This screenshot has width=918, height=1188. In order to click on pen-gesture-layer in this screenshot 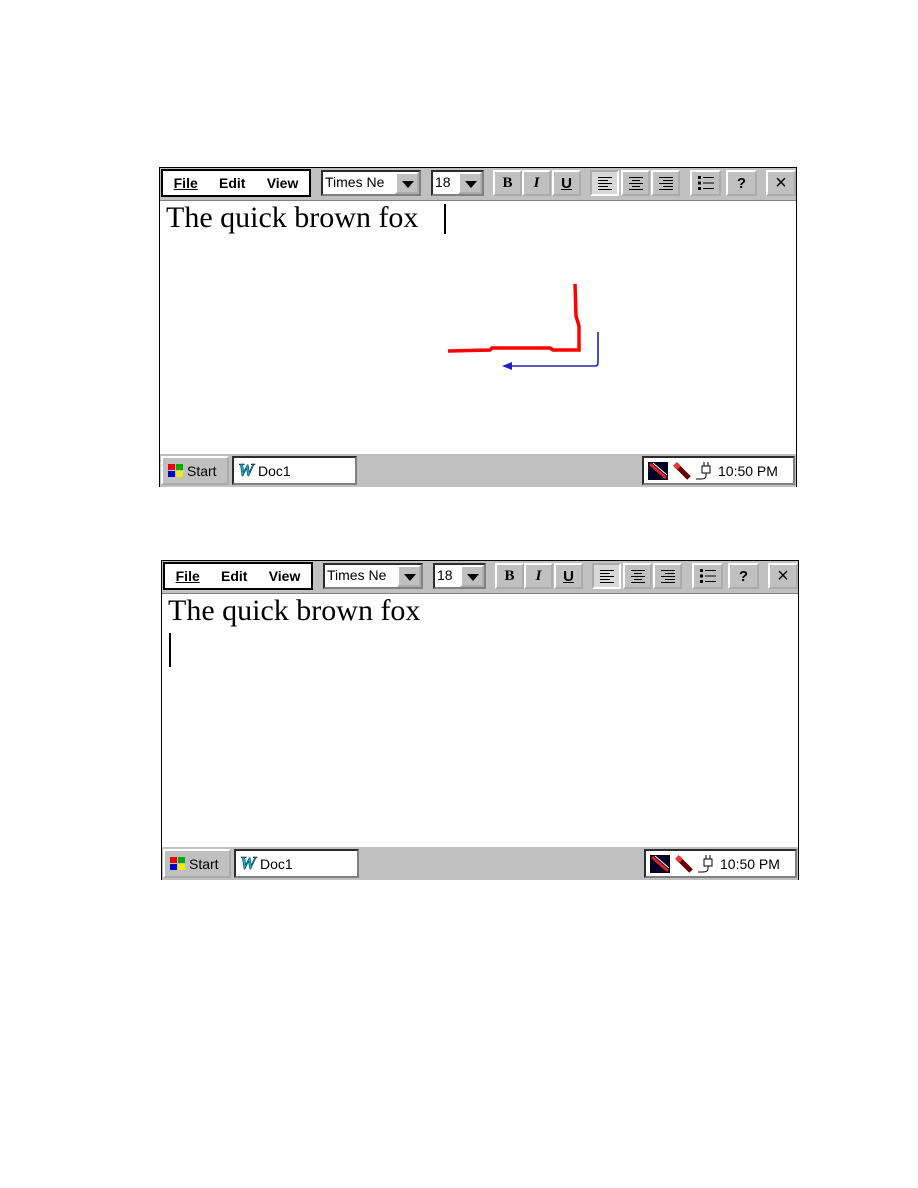, I will do `click(523, 326)`.